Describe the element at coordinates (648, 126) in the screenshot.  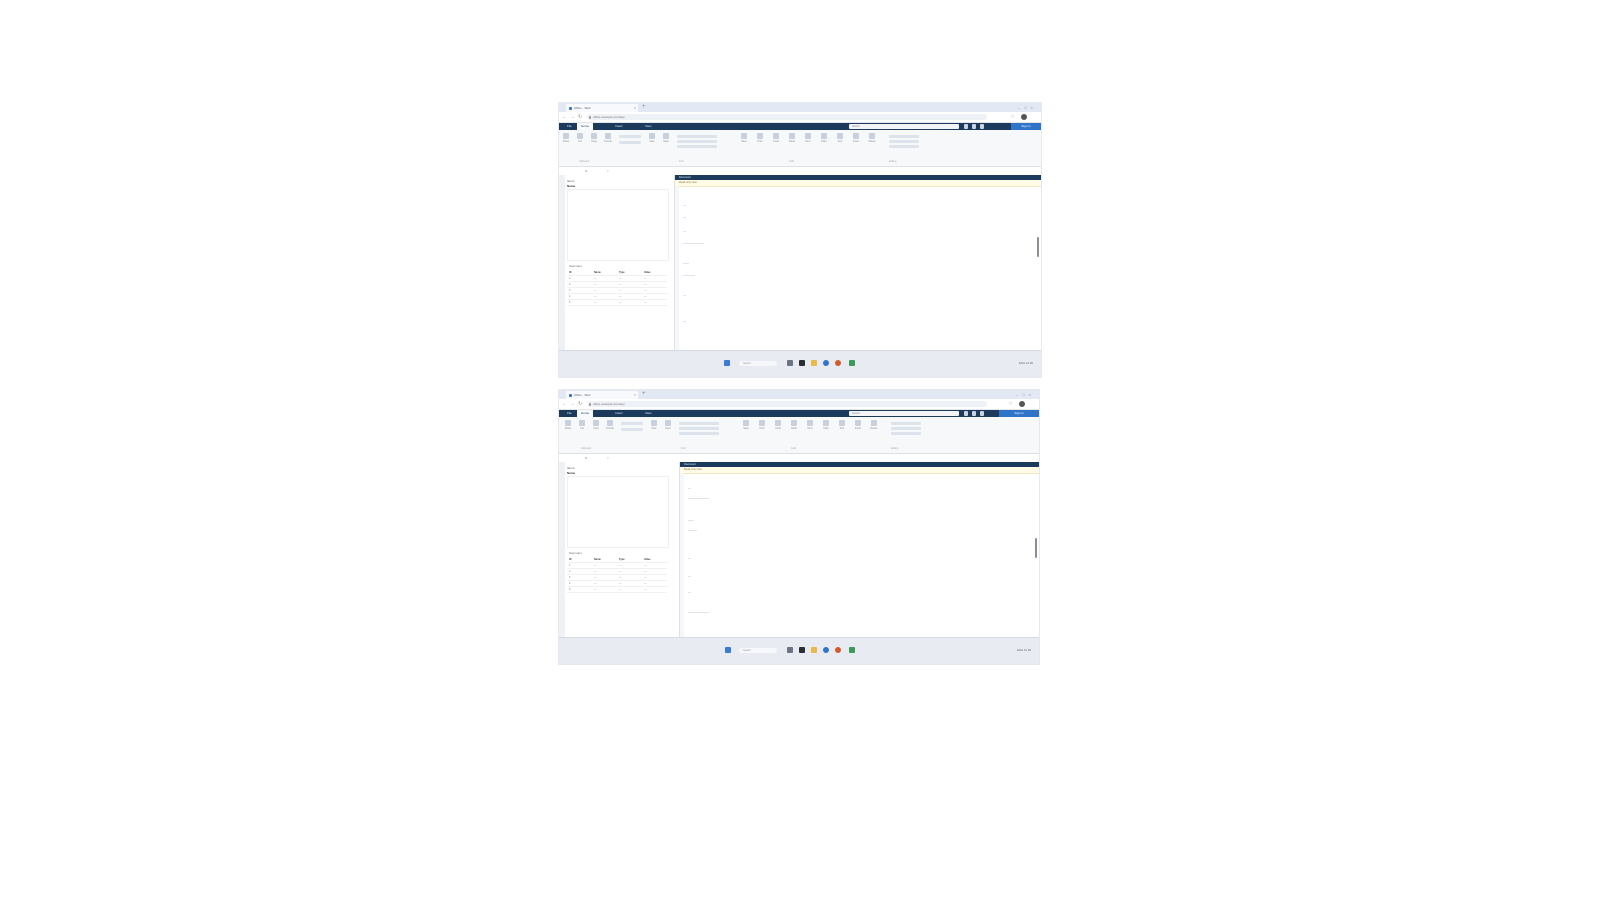
I see `tab-view: View` at that location.